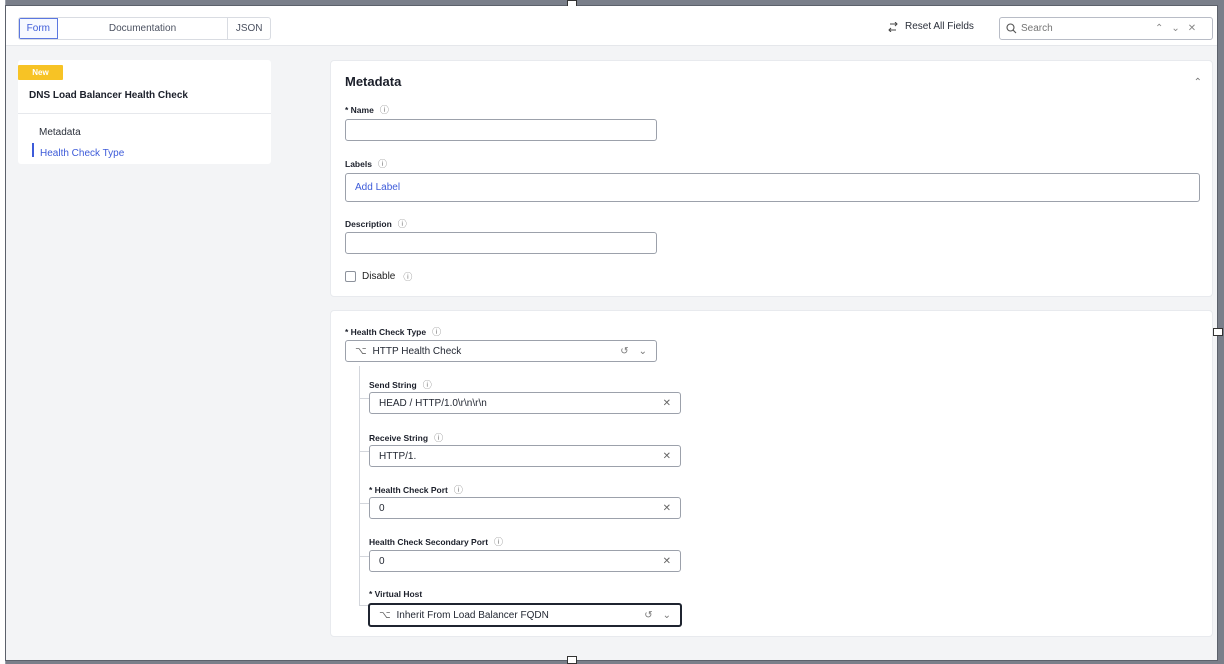  Describe the element at coordinates (501, 351) in the screenshot. I see `health-check-type-select: ⌥ HTTP Health Check ↺ ⌄` at that location.